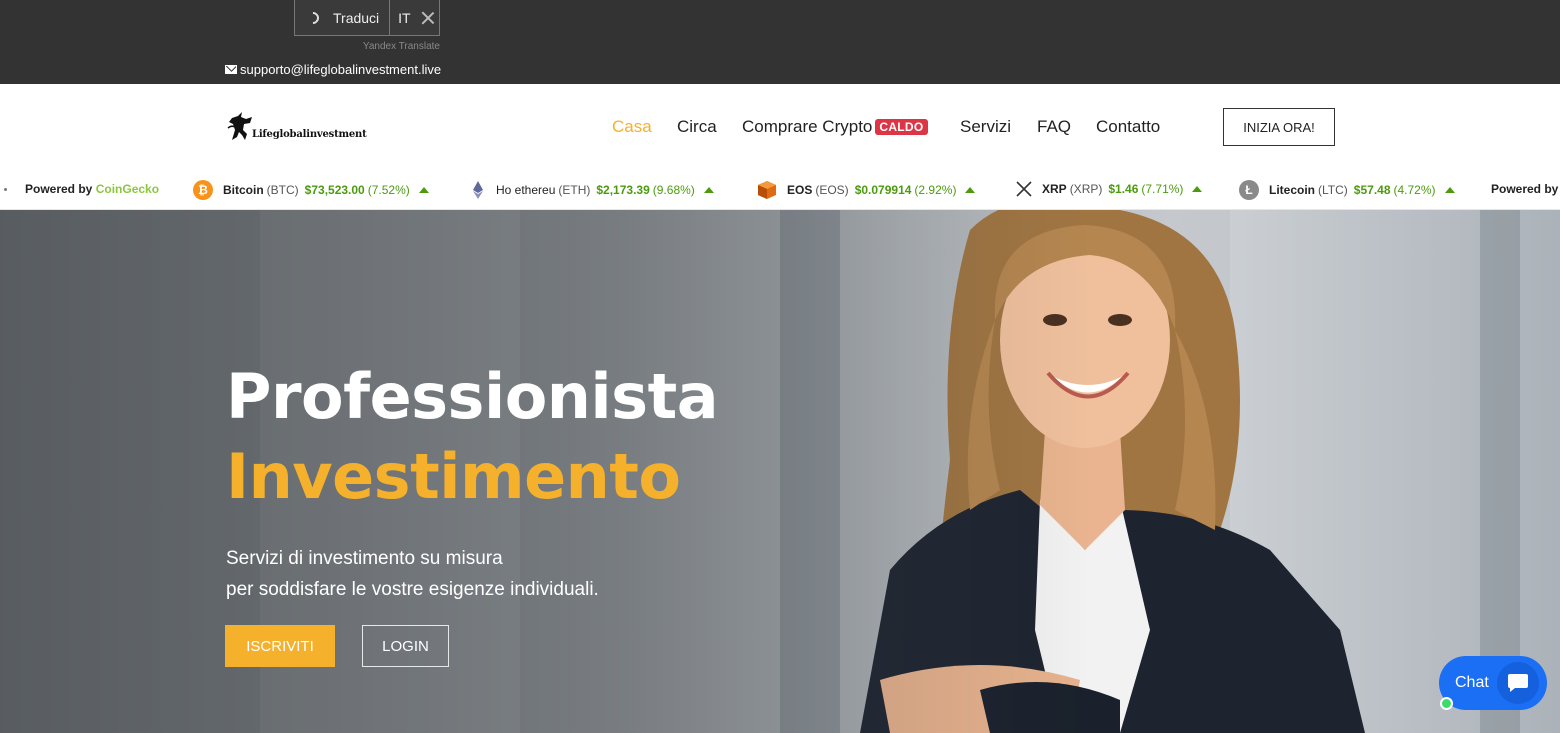 Image resolution: width=1560 pixels, height=733 pixels. What do you see at coordinates (296, 127) in the screenshot?
I see `site-logo: Lifeglobalinvestment` at bounding box center [296, 127].